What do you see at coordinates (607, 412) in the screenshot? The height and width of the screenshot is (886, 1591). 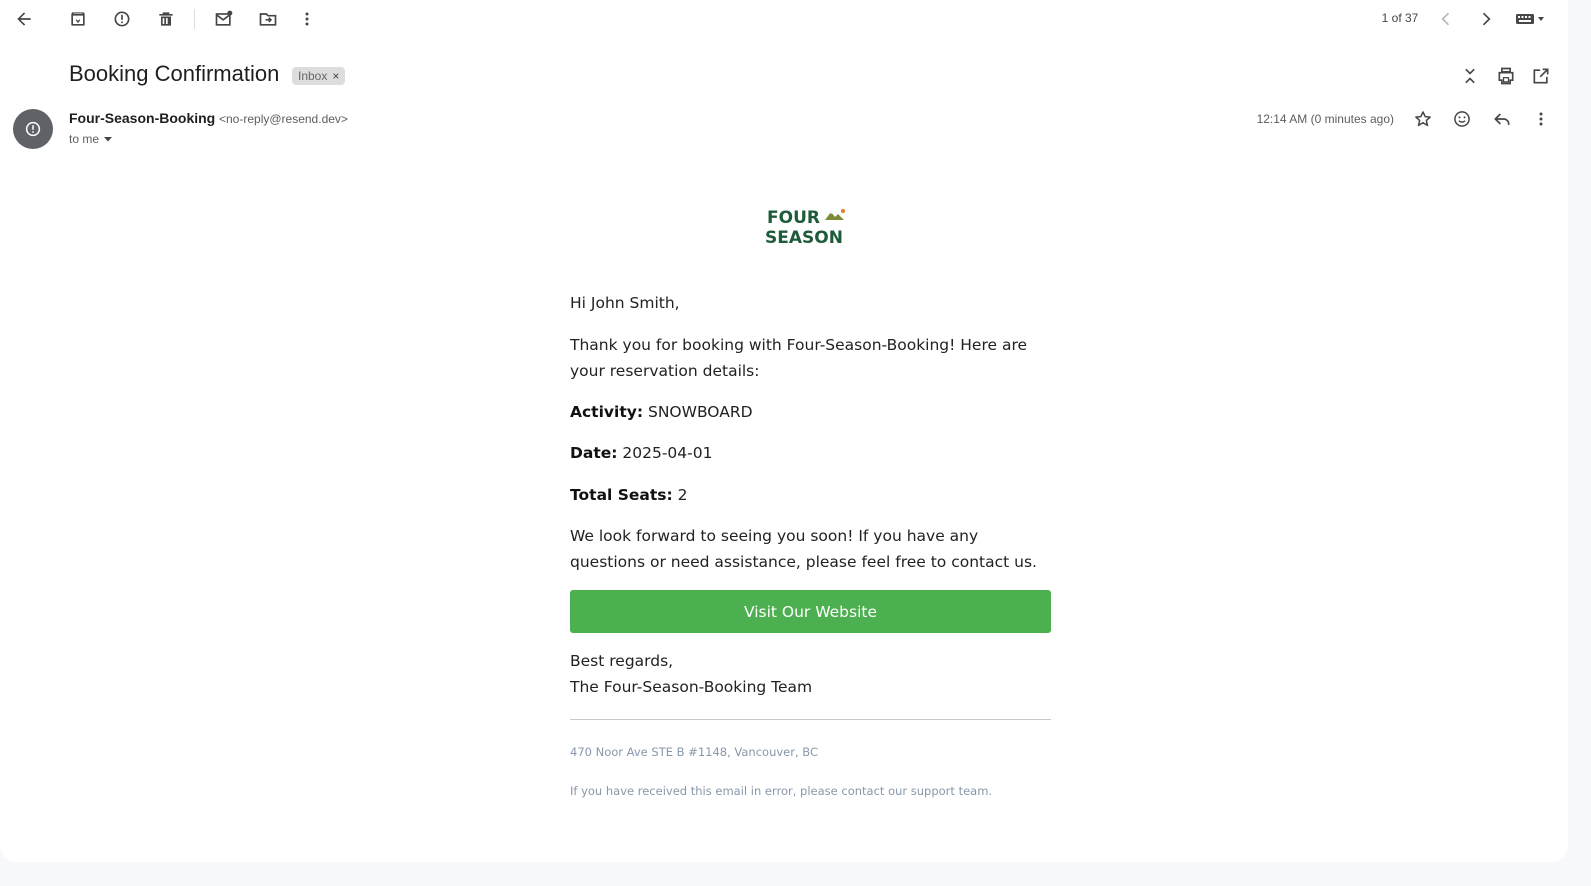 I see `activity-label: Activity:` at bounding box center [607, 412].